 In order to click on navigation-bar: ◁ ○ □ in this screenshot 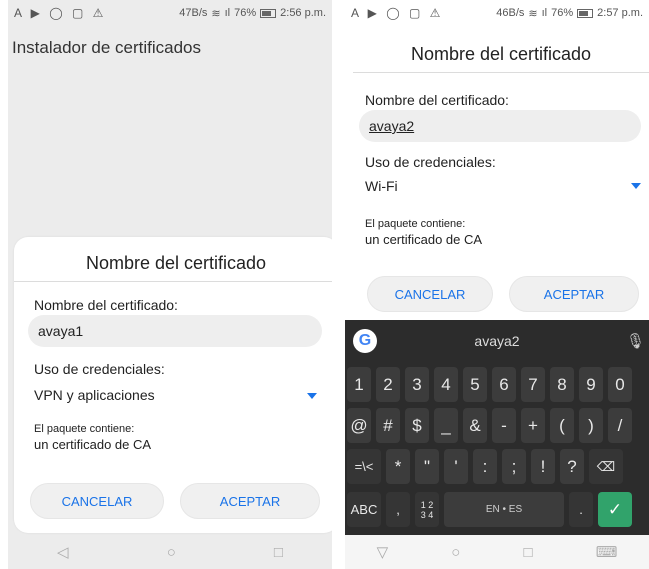, I will do `click(170, 552)`.